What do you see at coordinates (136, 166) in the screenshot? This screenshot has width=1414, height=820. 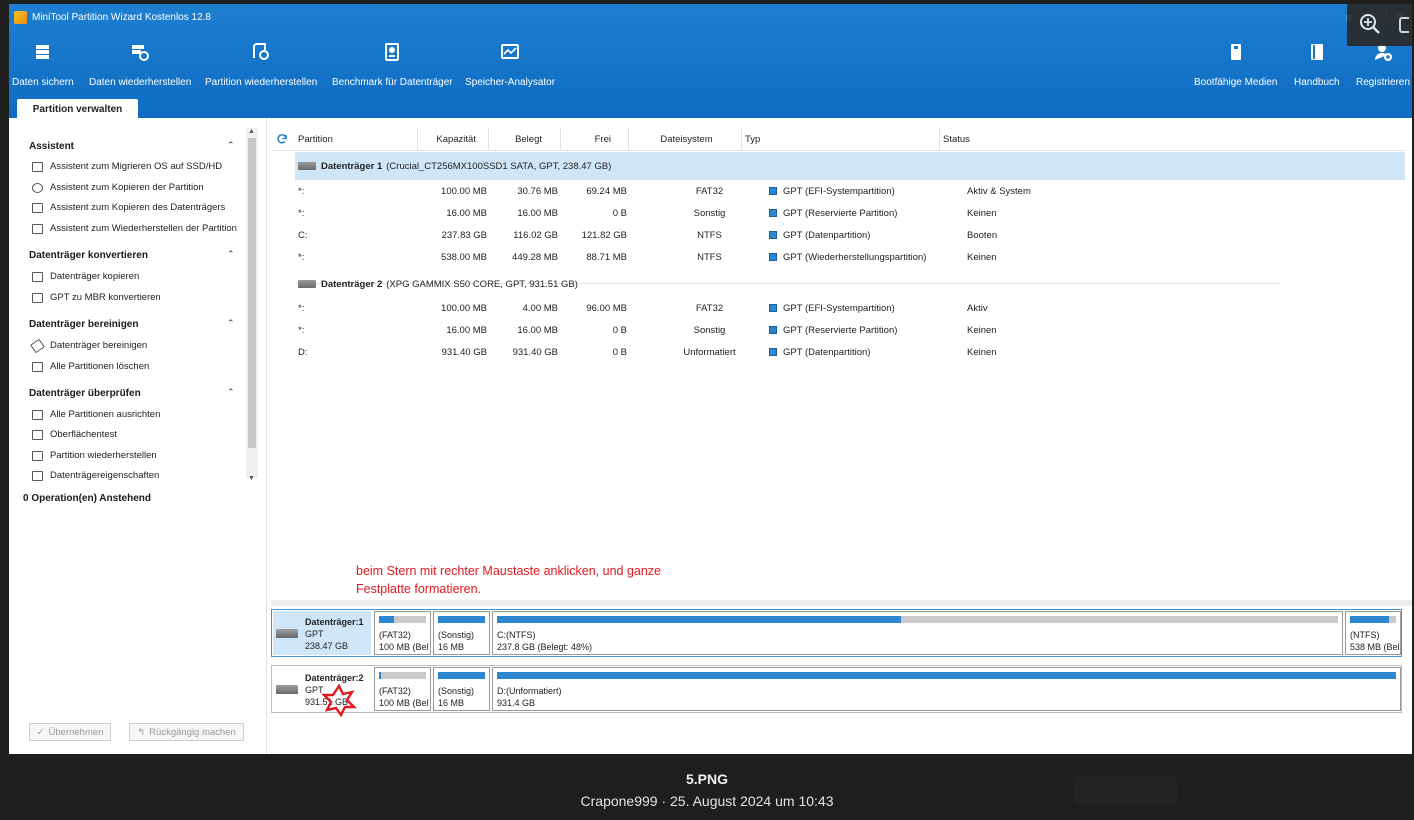 I see `sidebar-item-label: Assistent zum Migrieren OS auf SSD/HD` at bounding box center [136, 166].